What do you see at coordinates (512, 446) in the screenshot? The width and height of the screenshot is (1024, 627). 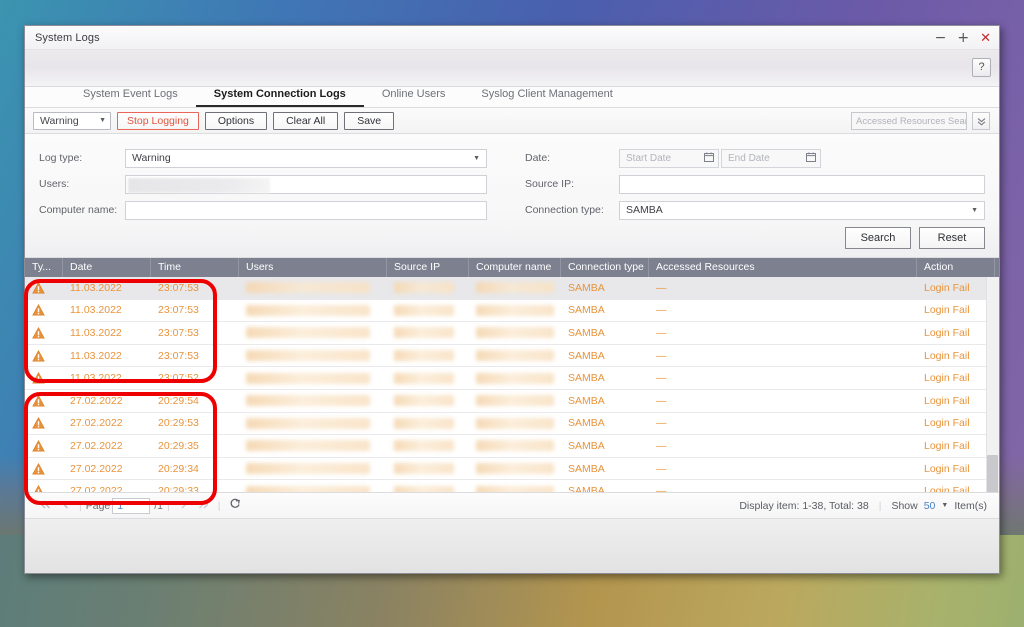 I see `table-row: 27.02.2022 20:29:35 SAMBA — Login Fail` at bounding box center [512, 446].